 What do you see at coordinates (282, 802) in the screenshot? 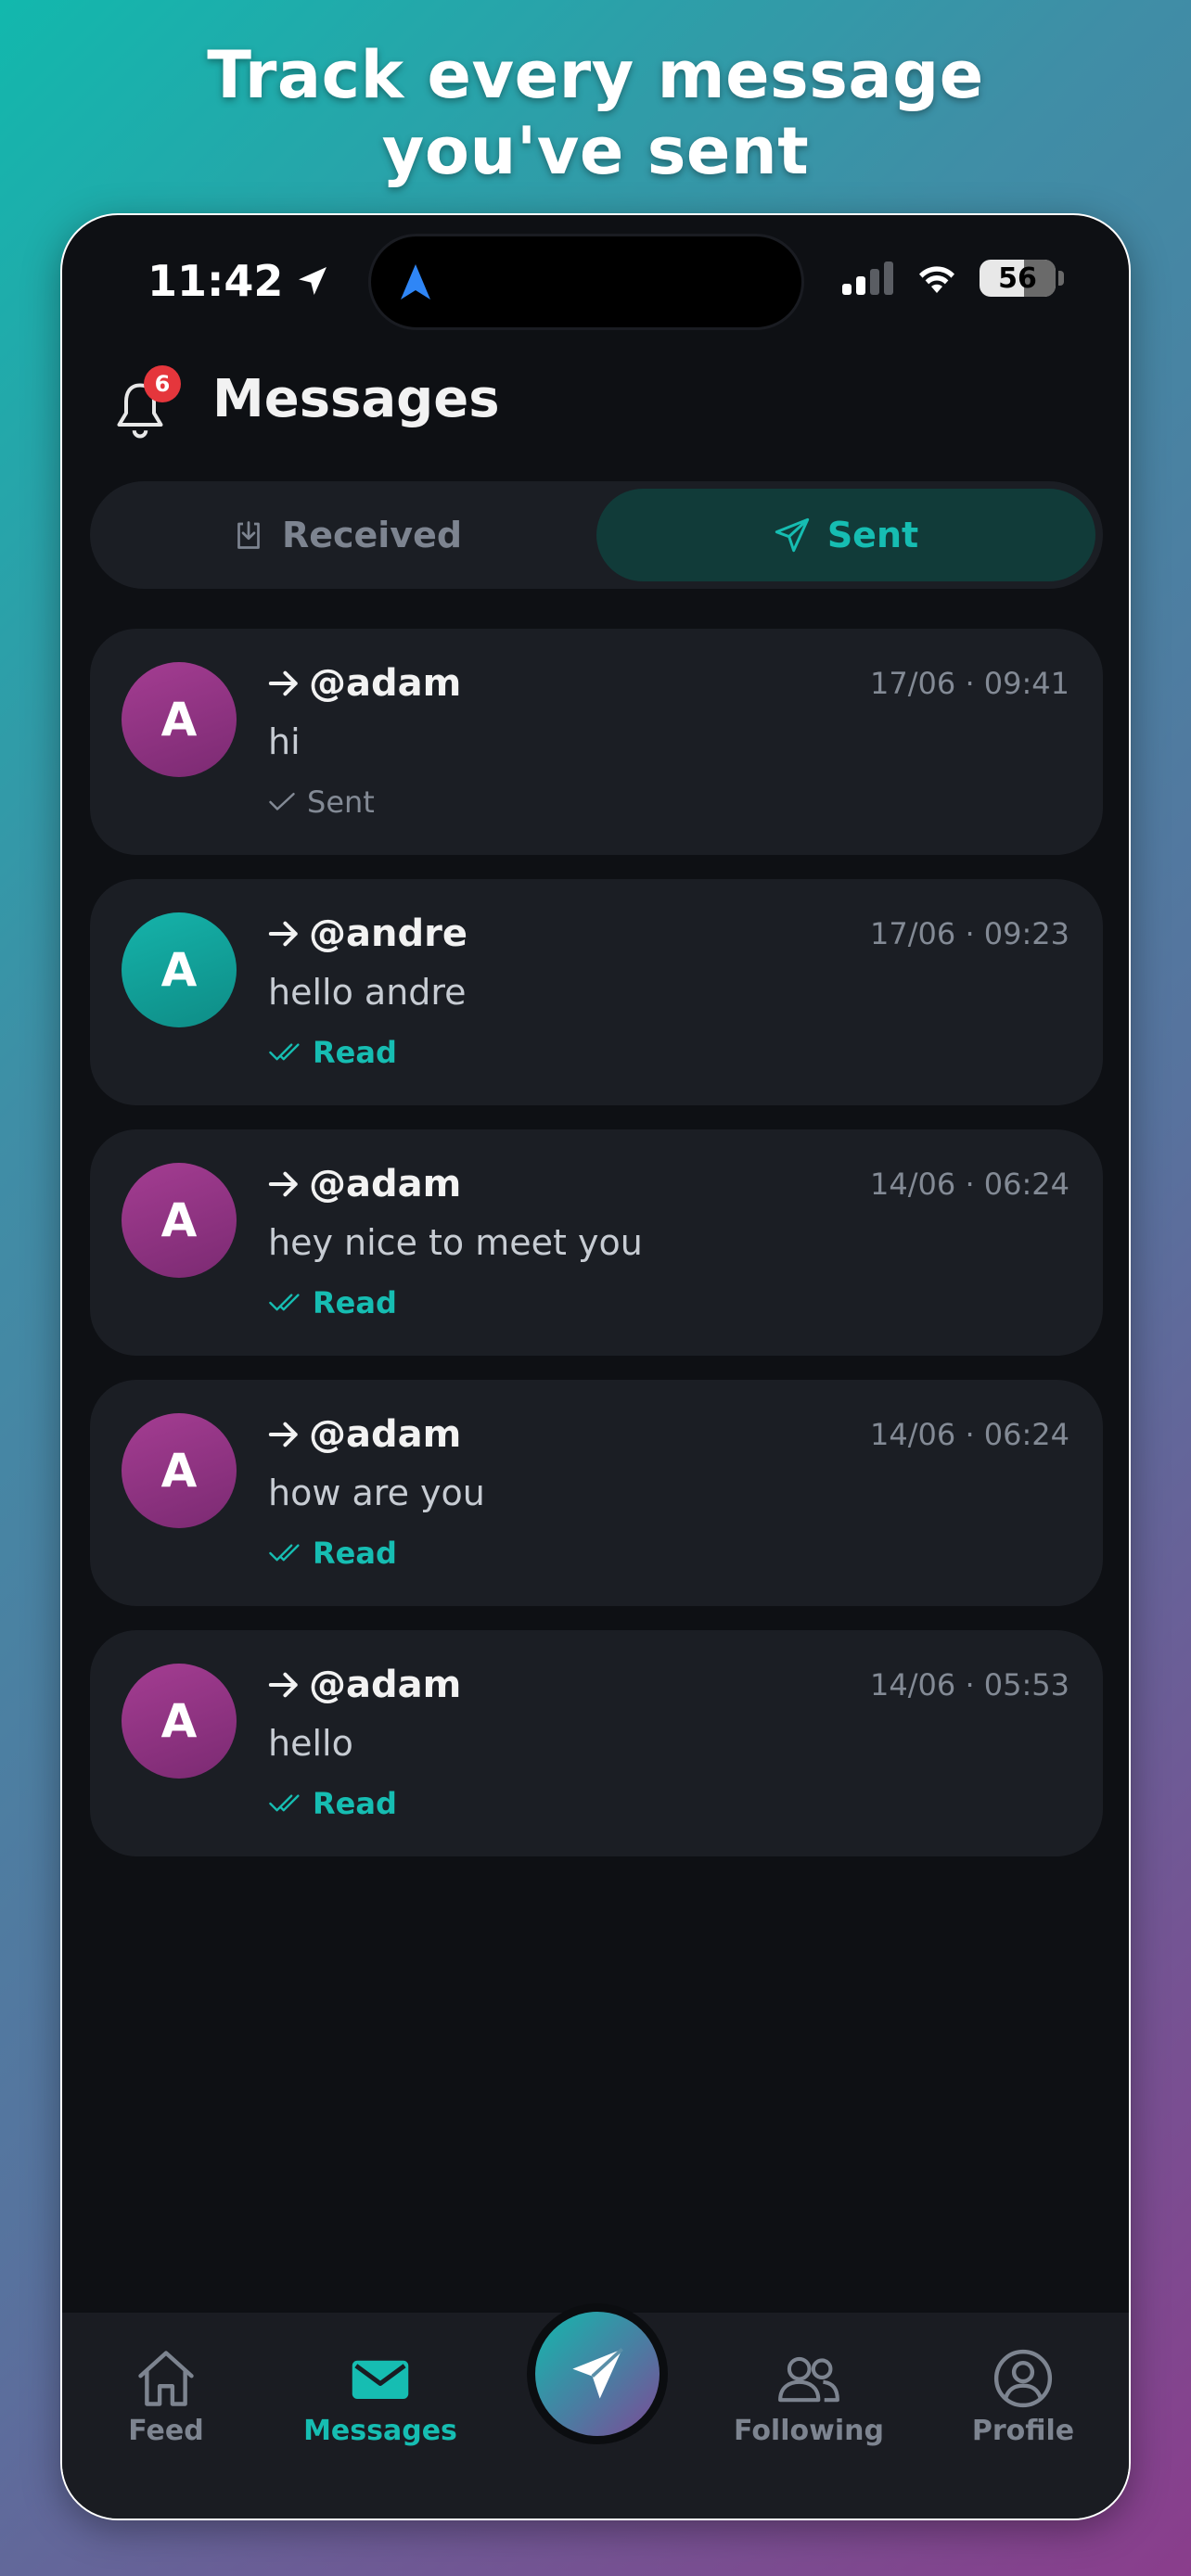
I see `check-icon` at bounding box center [282, 802].